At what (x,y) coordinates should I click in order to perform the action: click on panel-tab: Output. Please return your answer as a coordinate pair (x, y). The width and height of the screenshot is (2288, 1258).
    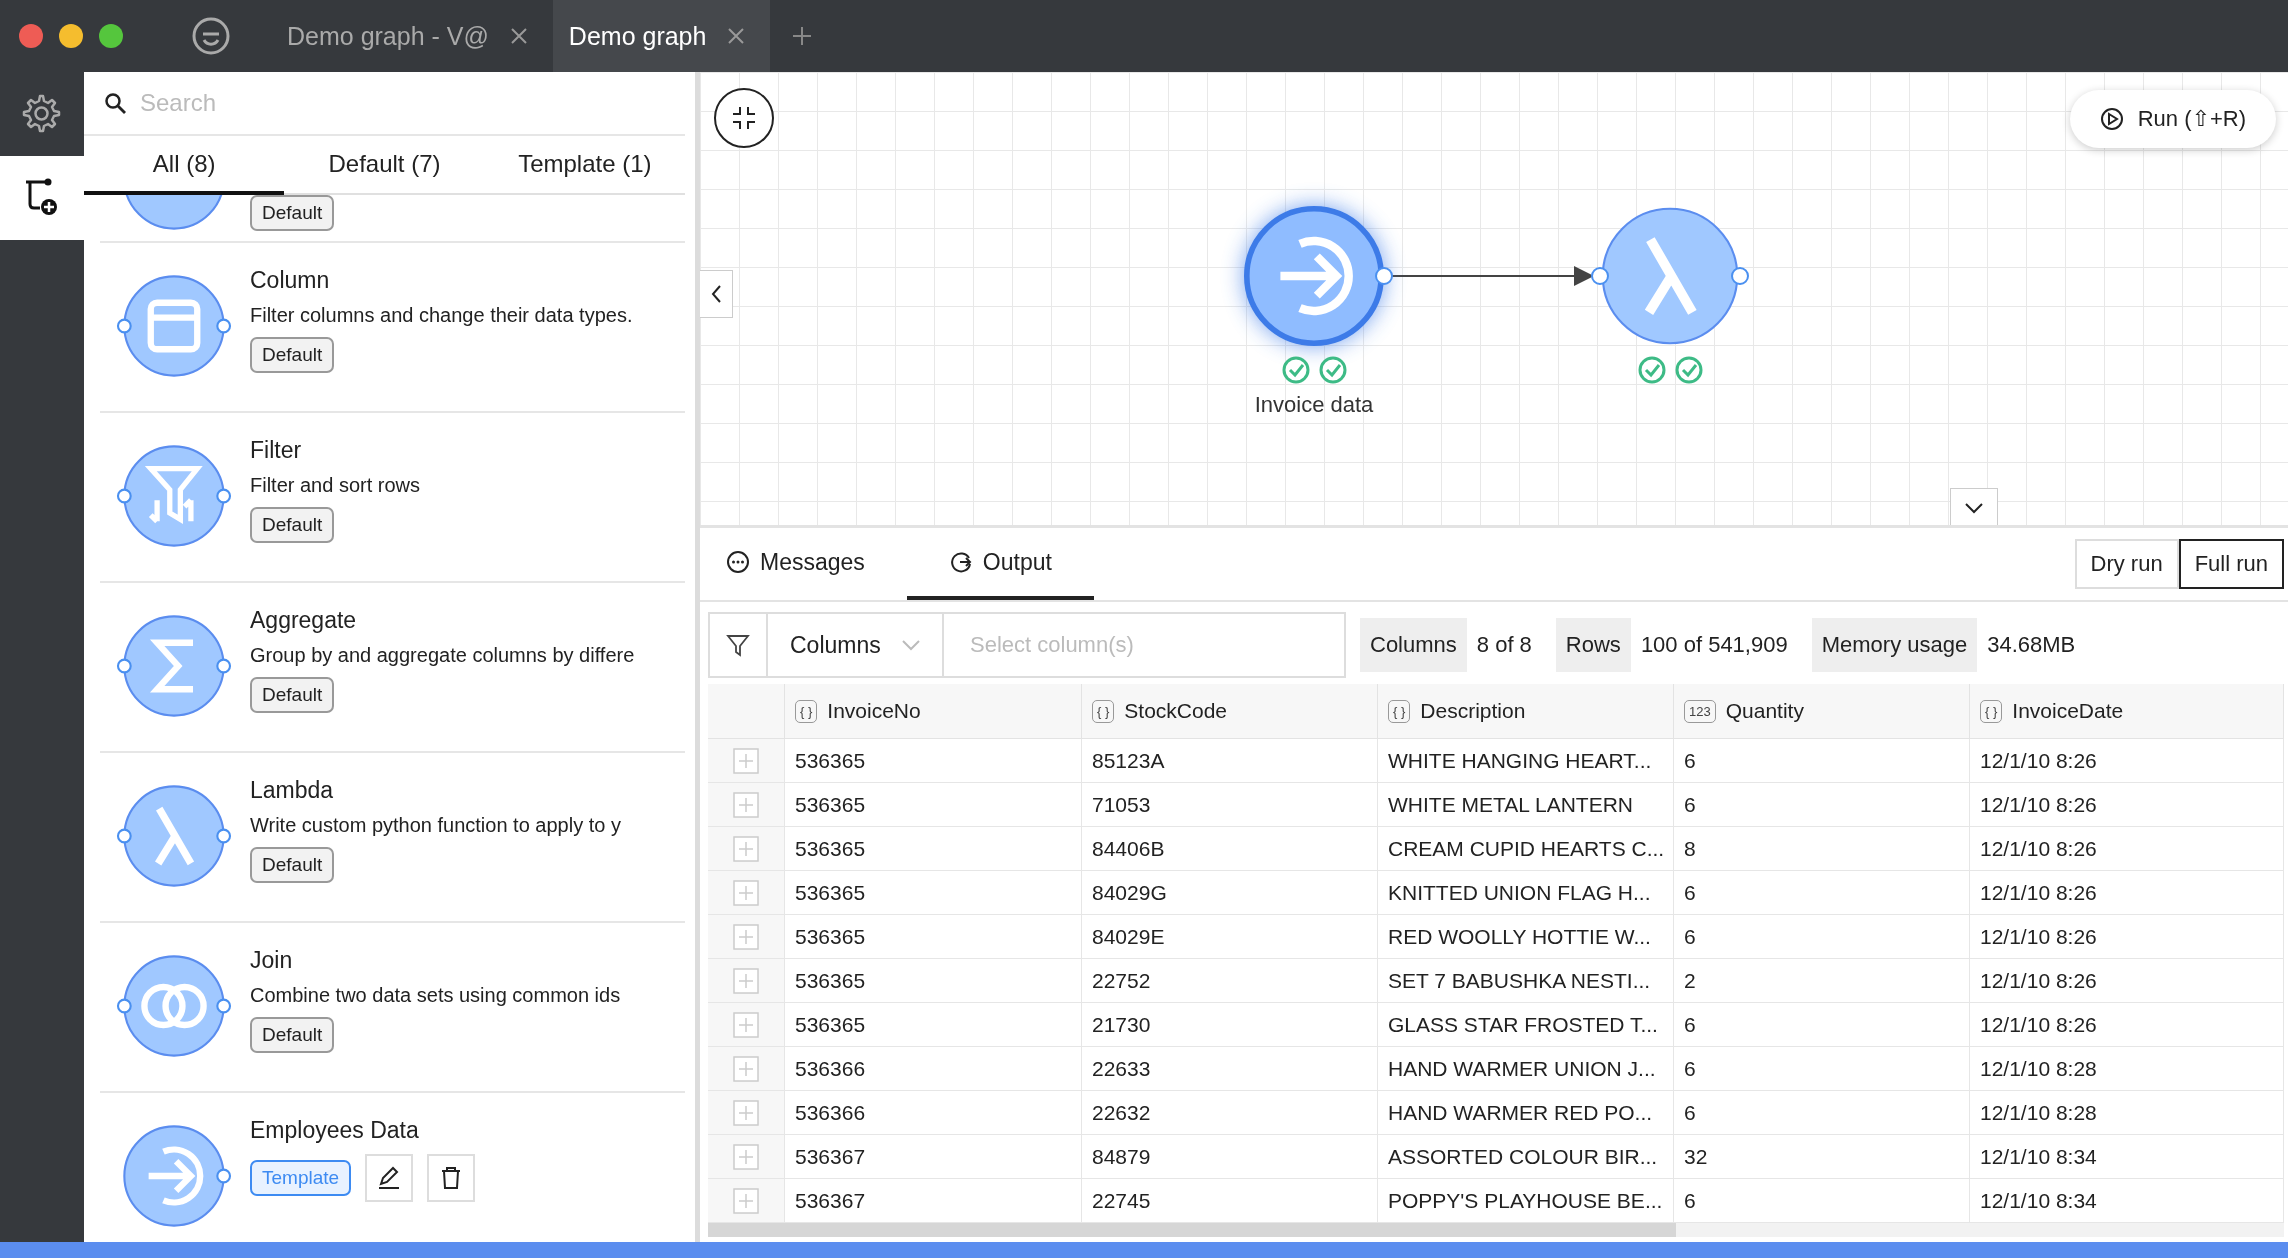
    Looking at the image, I should click on (1000, 564).